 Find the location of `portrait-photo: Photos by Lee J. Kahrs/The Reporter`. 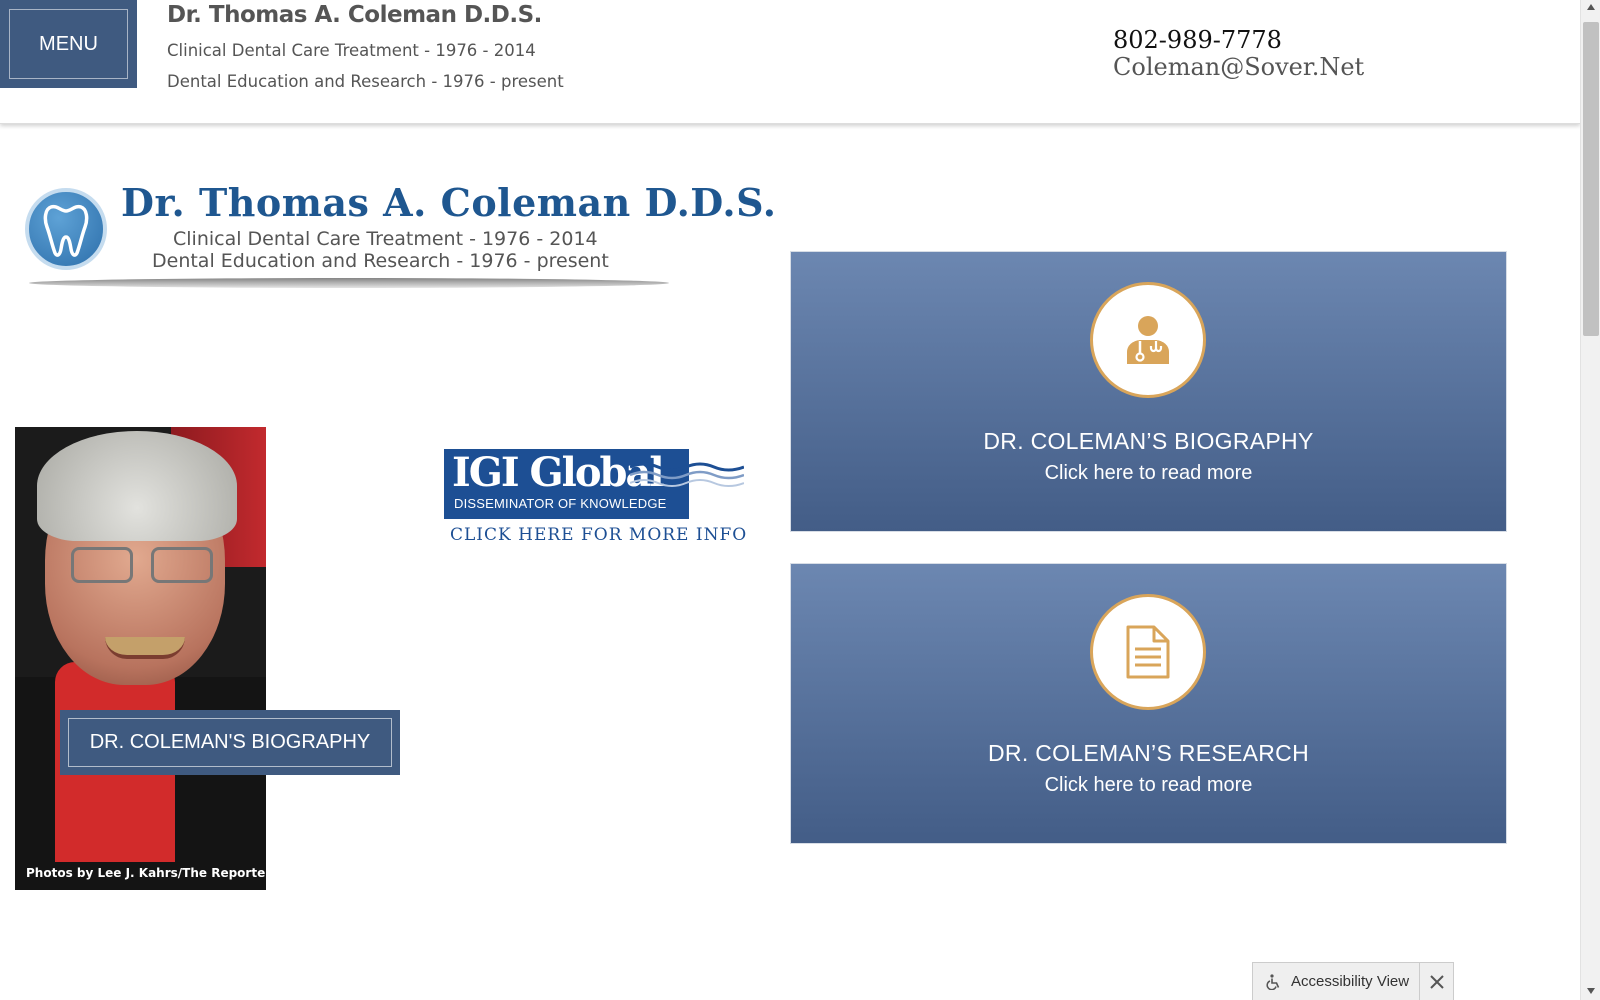

portrait-photo: Photos by Lee J. Kahrs/The Reporter is located at coordinates (140, 658).